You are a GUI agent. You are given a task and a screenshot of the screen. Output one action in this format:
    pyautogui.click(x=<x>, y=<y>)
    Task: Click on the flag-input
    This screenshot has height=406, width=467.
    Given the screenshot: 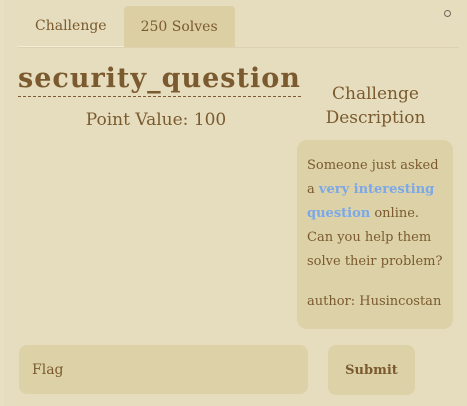 What is the action you would take?
    pyautogui.click(x=163, y=369)
    